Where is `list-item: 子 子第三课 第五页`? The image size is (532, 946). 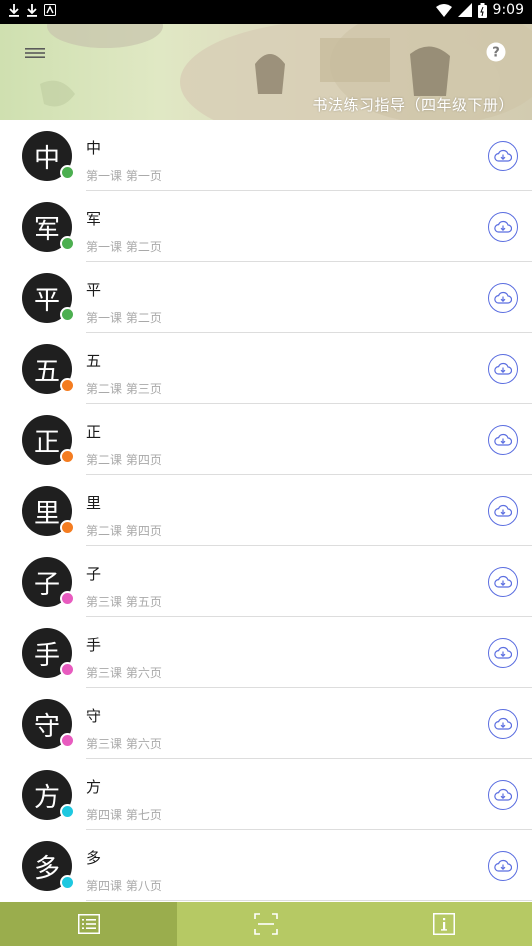 list-item: 子 子第三课 第五页 is located at coordinates (266, 581).